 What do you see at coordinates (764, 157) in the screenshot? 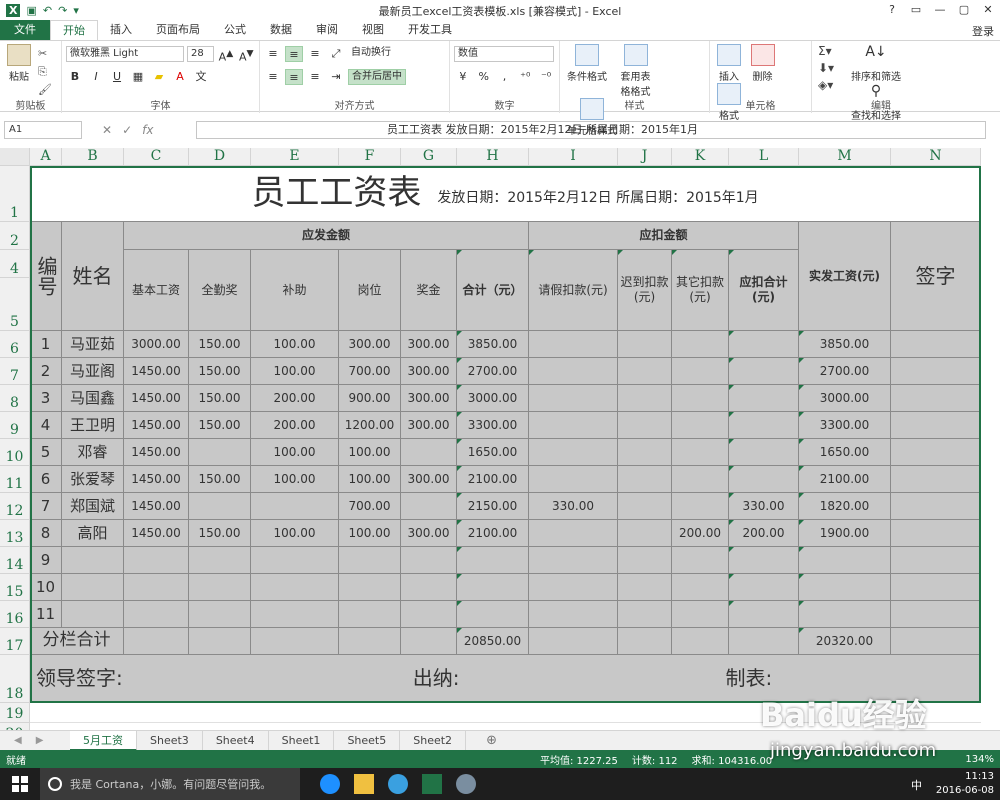
I see `column-header-l: L` at bounding box center [764, 157].